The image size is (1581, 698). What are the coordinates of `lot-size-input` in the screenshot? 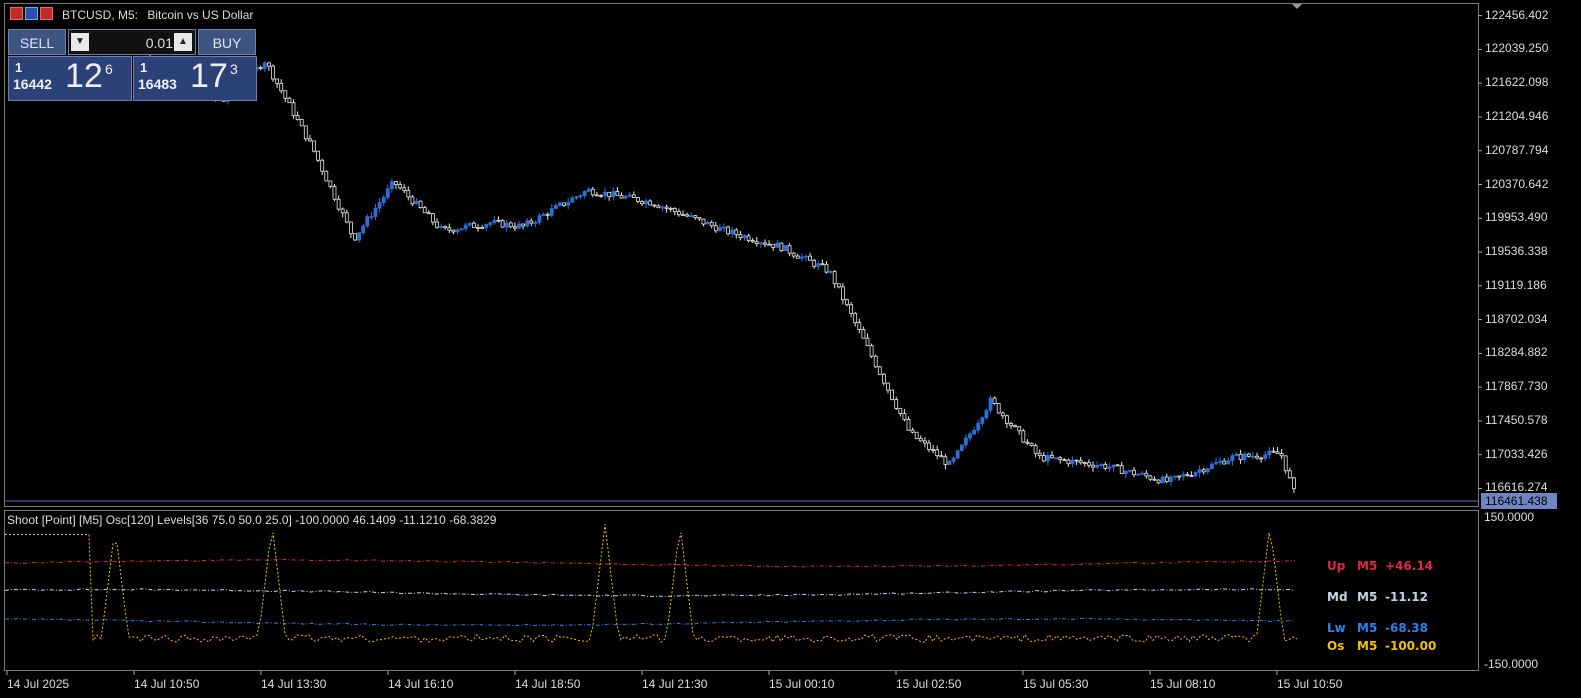 It's located at (133, 42).